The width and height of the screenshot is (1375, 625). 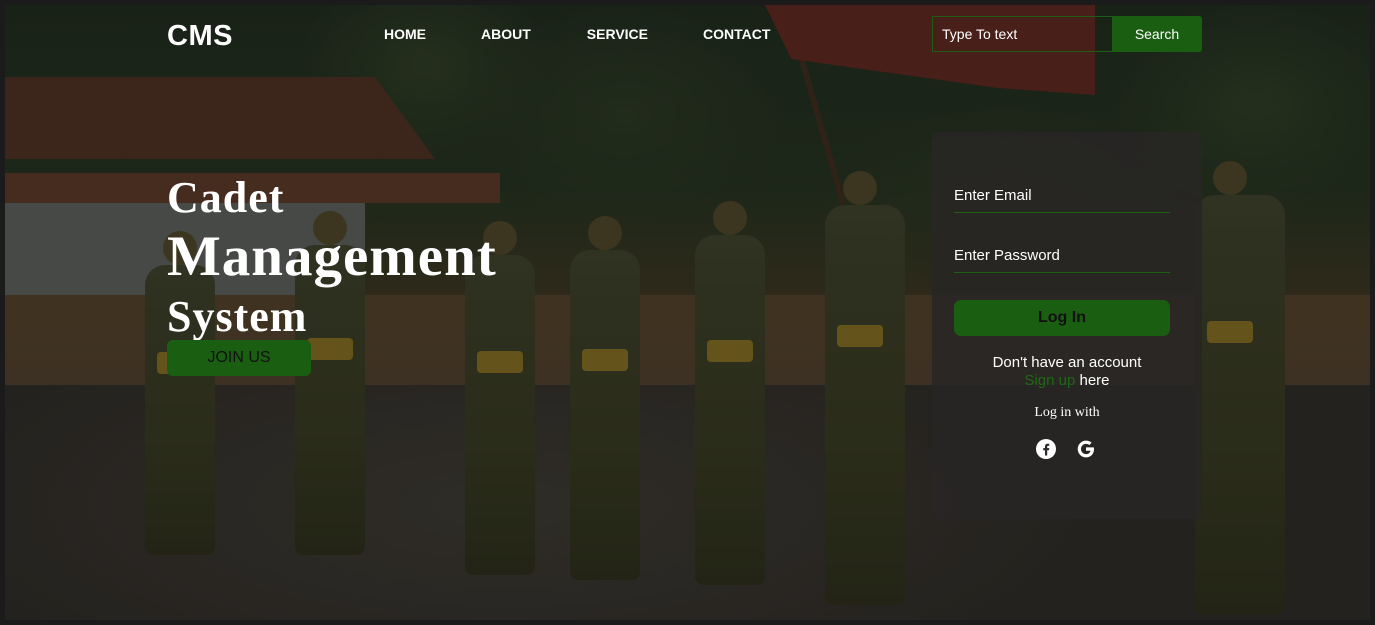 I want to click on hero-title-line3: System, so click(x=237, y=316).